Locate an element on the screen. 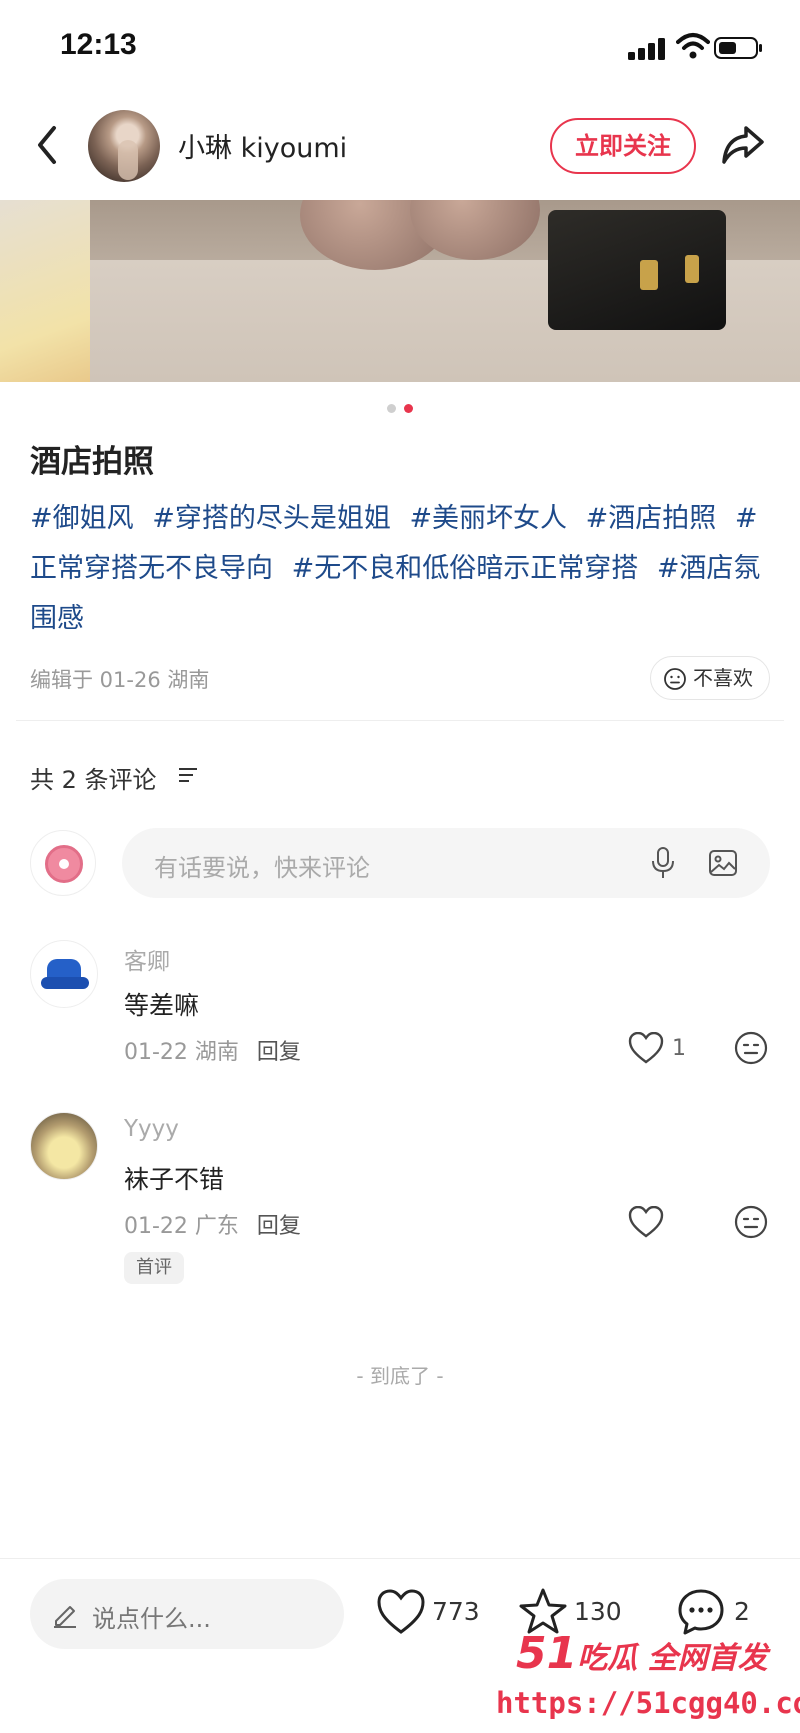  carousel-dot-active is located at coordinates (408, 408).